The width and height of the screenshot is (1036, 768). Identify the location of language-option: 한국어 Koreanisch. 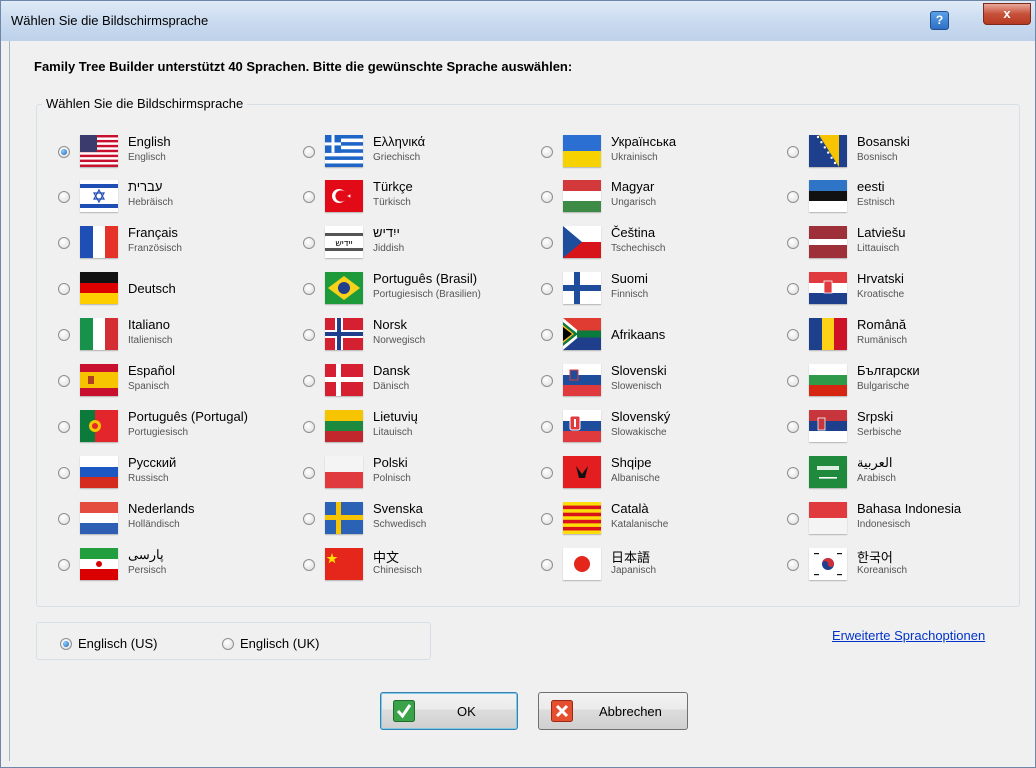
(902, 568).